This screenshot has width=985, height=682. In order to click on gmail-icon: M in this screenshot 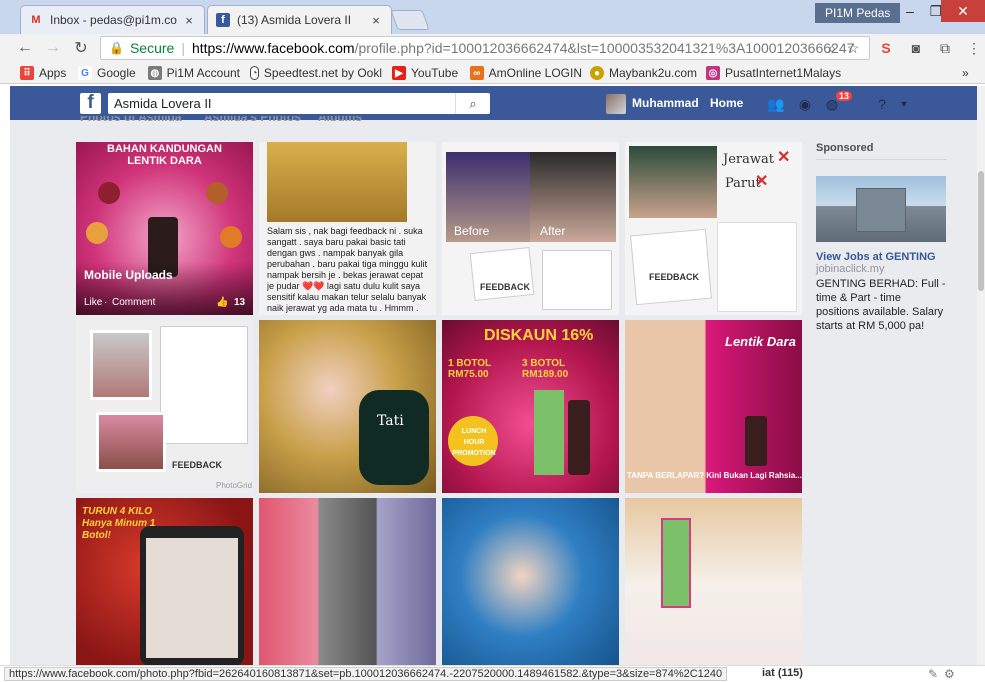, I will do `click(36, 20)`.